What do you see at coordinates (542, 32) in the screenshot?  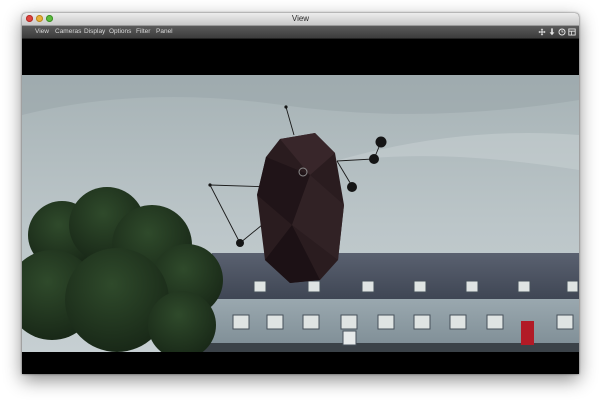 I see `move-icon` at bounding box center [542, 32].